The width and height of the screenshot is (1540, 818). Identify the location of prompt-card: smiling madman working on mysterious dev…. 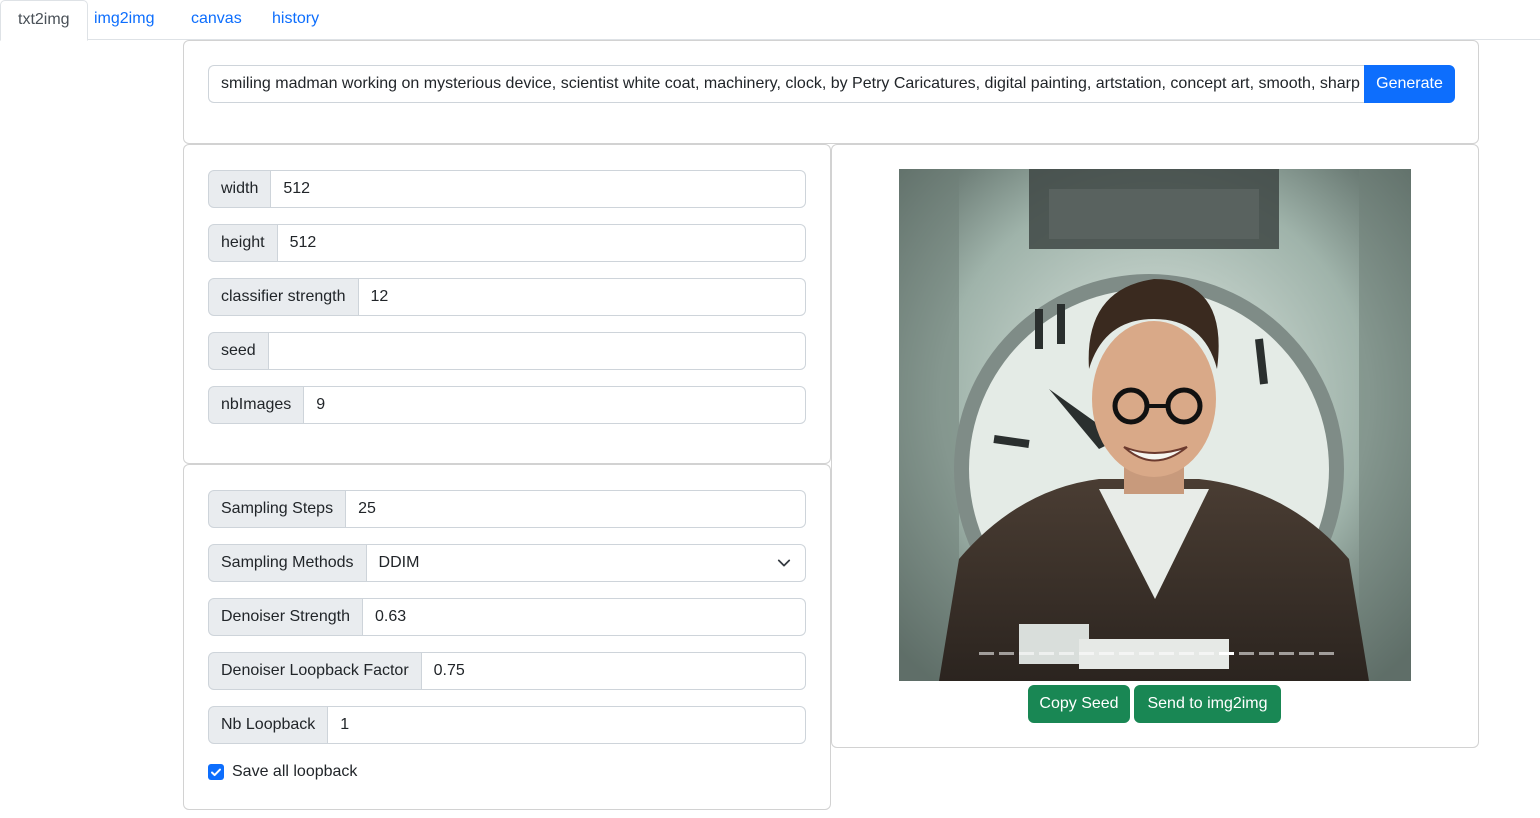
(831, 92).